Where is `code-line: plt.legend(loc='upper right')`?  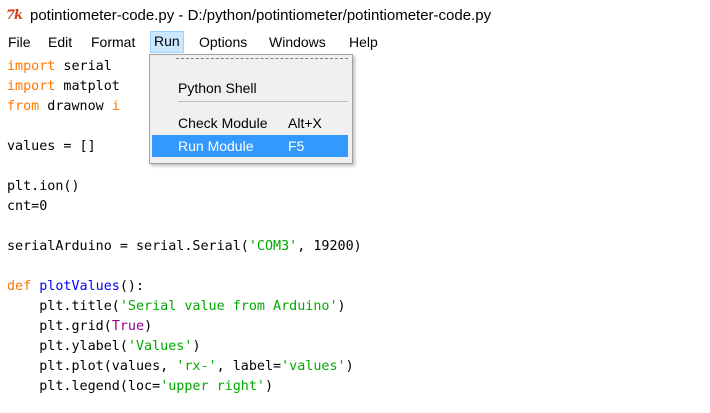
code-line: plt.legend(loc='upper right') is located at coordinates (140, 386).